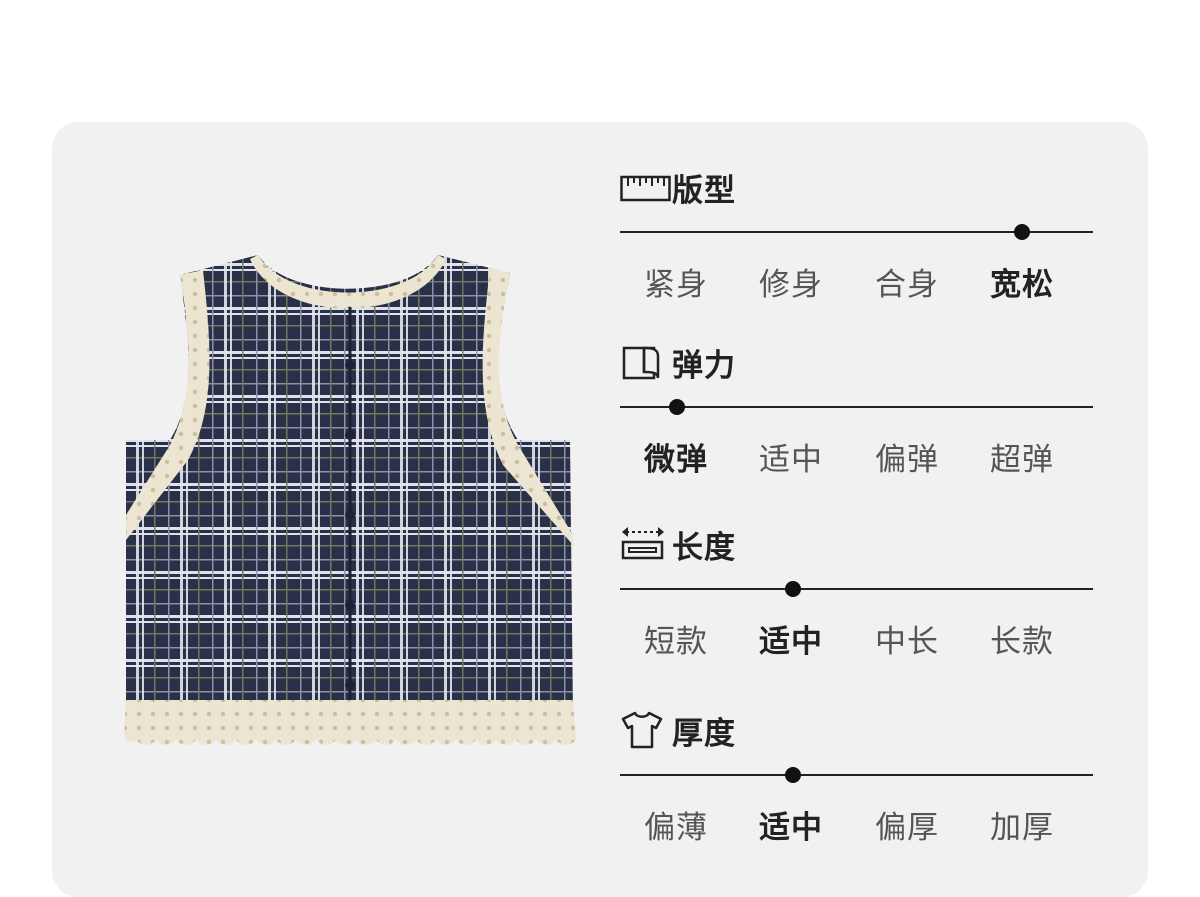 This screenshot has height=897, width=1200. I want to click on attr-option: 短款, so click(676, 642).